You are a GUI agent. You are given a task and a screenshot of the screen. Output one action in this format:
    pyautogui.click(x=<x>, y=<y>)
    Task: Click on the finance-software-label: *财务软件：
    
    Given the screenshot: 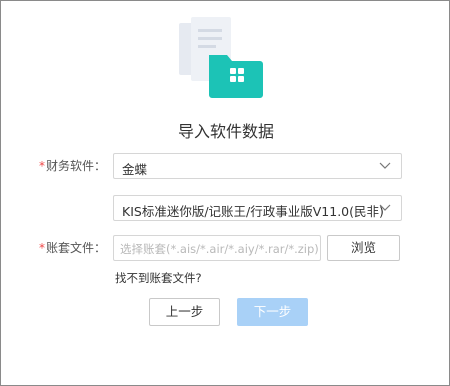 What is the action you would take?
    pyautogui.click(x=73, y=166)
    